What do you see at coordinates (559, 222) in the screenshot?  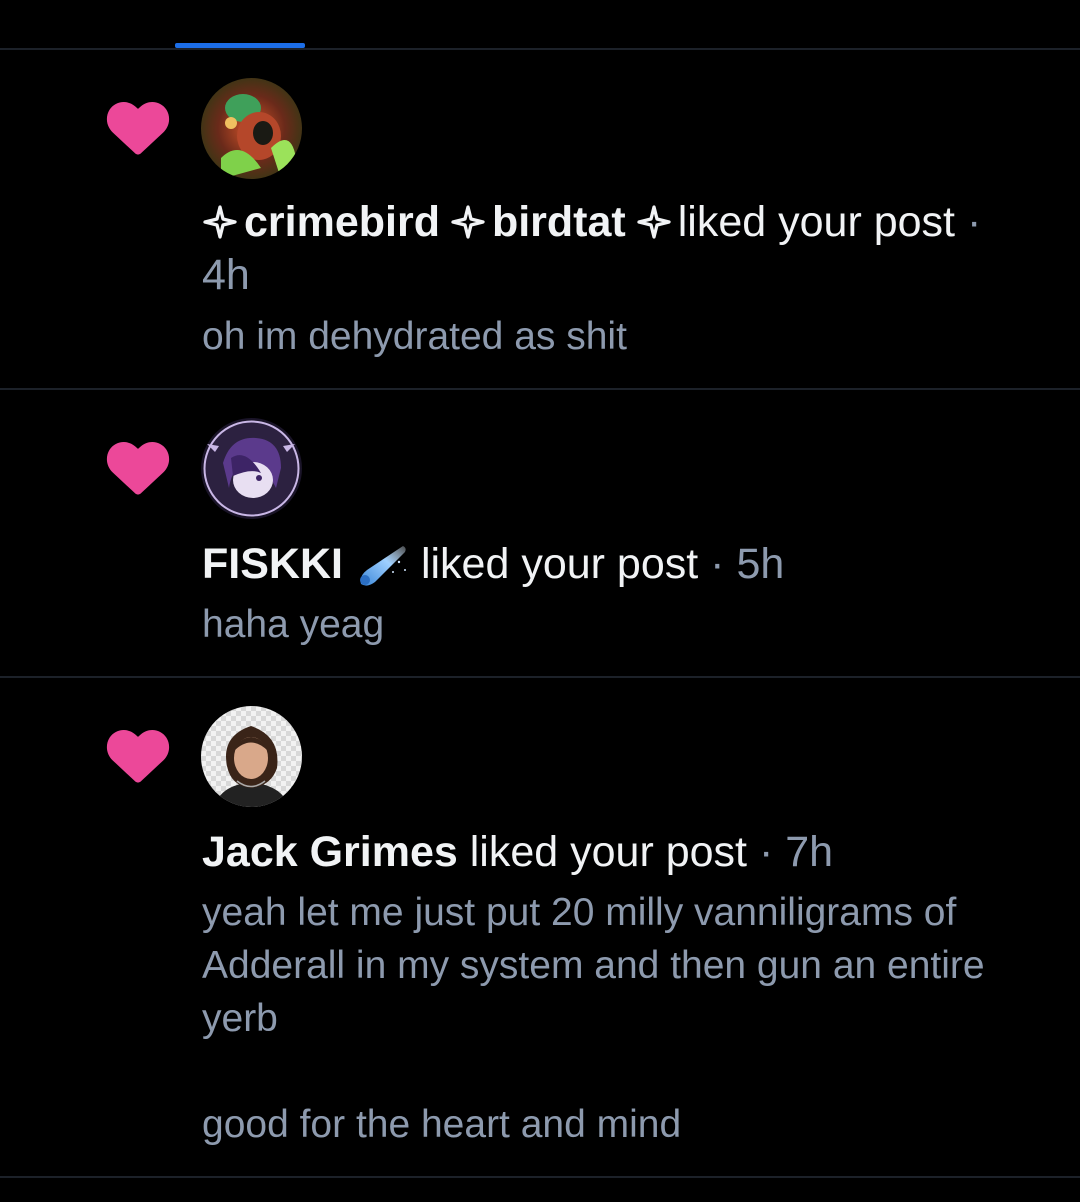 I see `username-part: birdtat` at bounding box center [559, 222].